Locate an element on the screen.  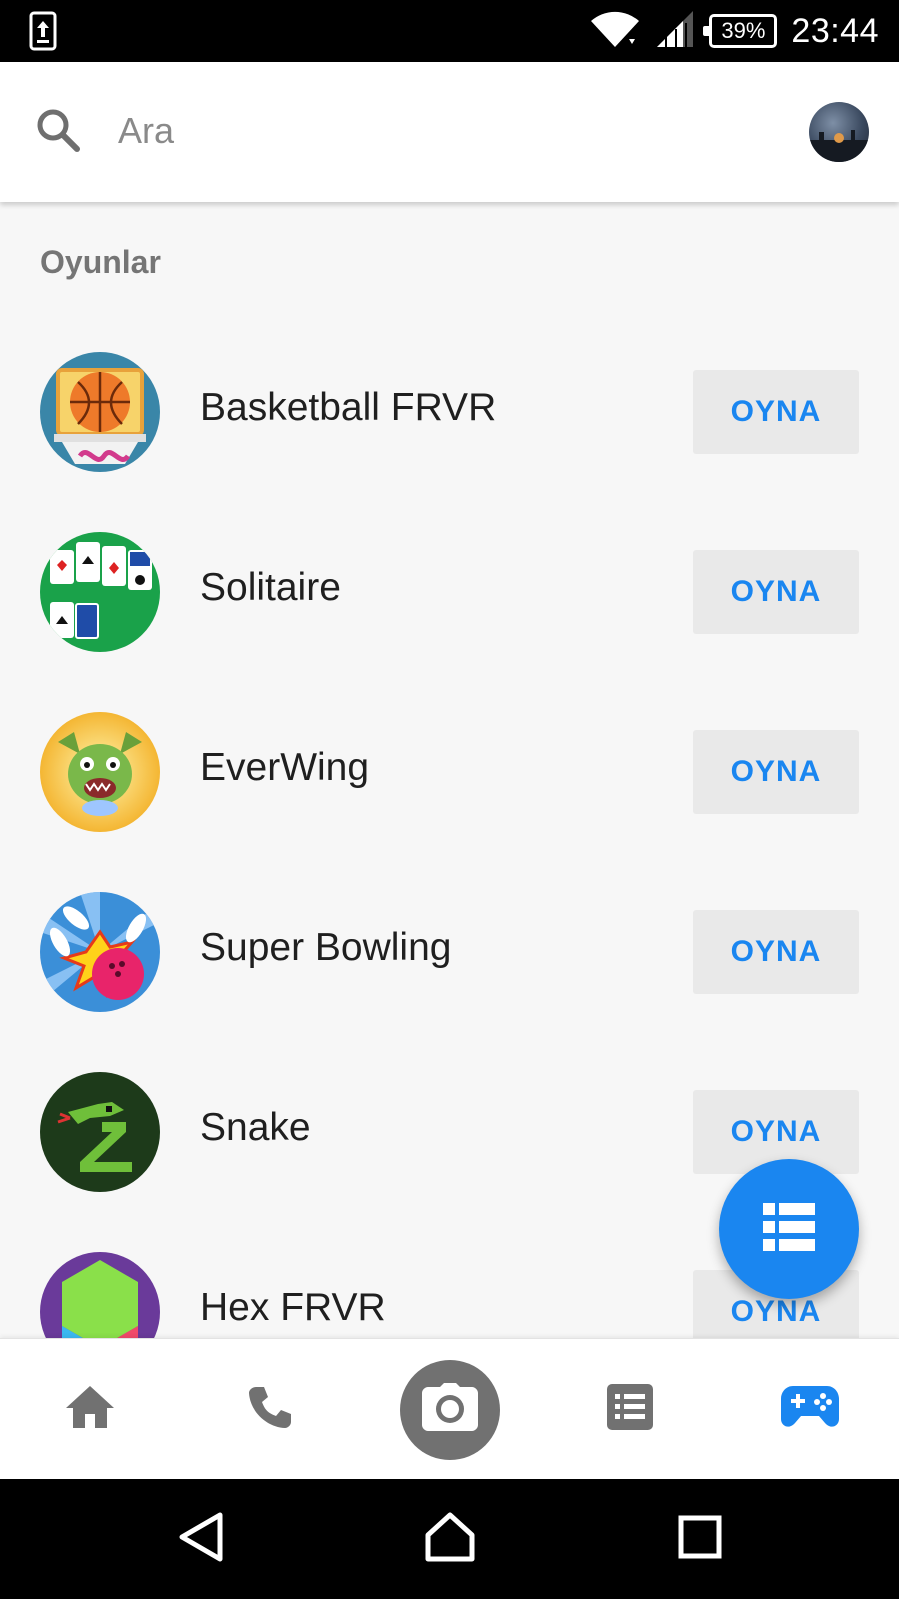
game-row-basketball-frvr: Basketball FRVR OYNA is located at coordinates (449, 410).